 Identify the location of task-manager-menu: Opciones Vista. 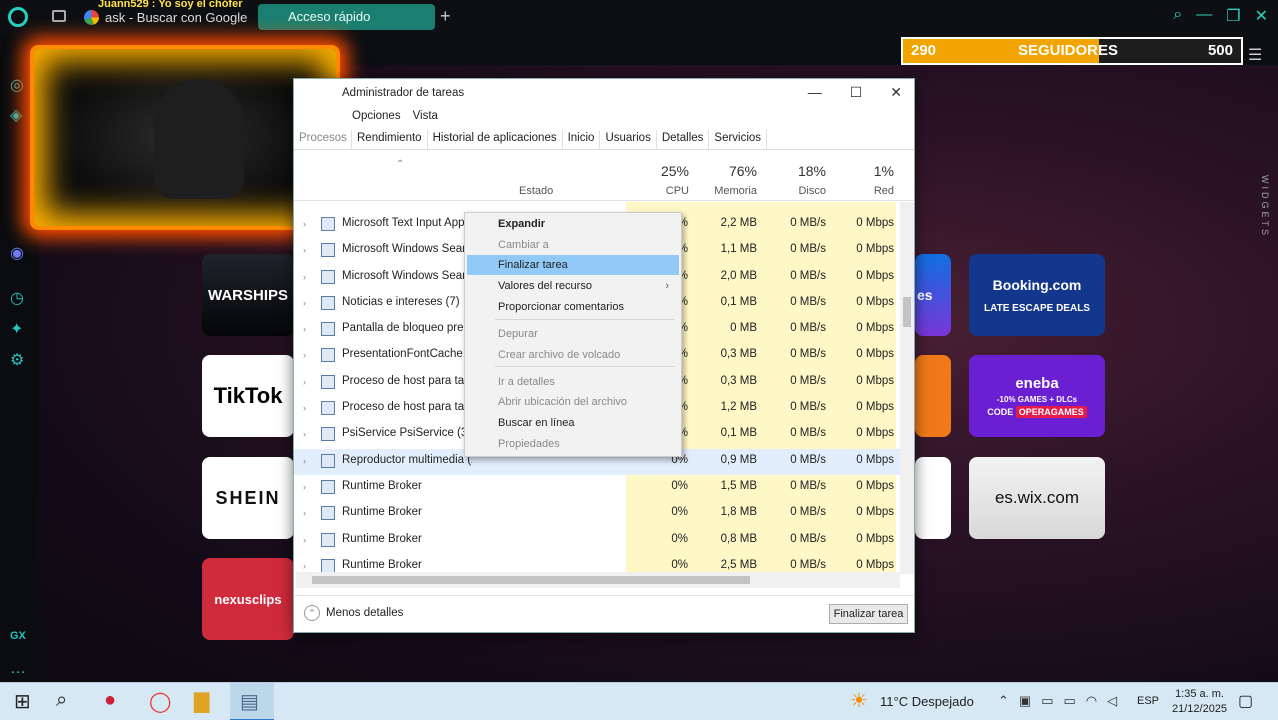
(395, 116).